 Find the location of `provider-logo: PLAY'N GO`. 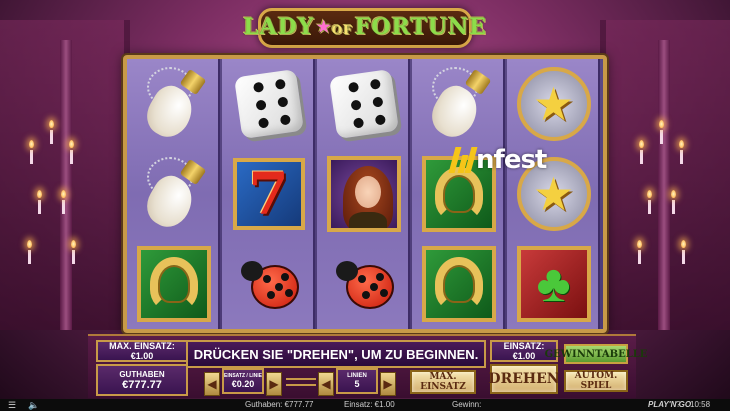

provider-logo: PLAY'N GO is located at coordinates (670, 404).